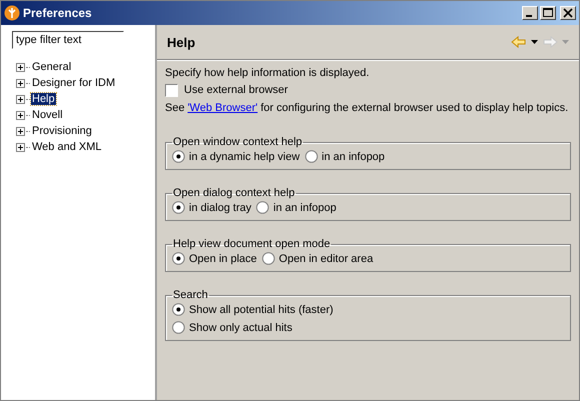  Describe the element at coordinates (534, 42) in the screenshot. I see `dropdown-icon` at that location.